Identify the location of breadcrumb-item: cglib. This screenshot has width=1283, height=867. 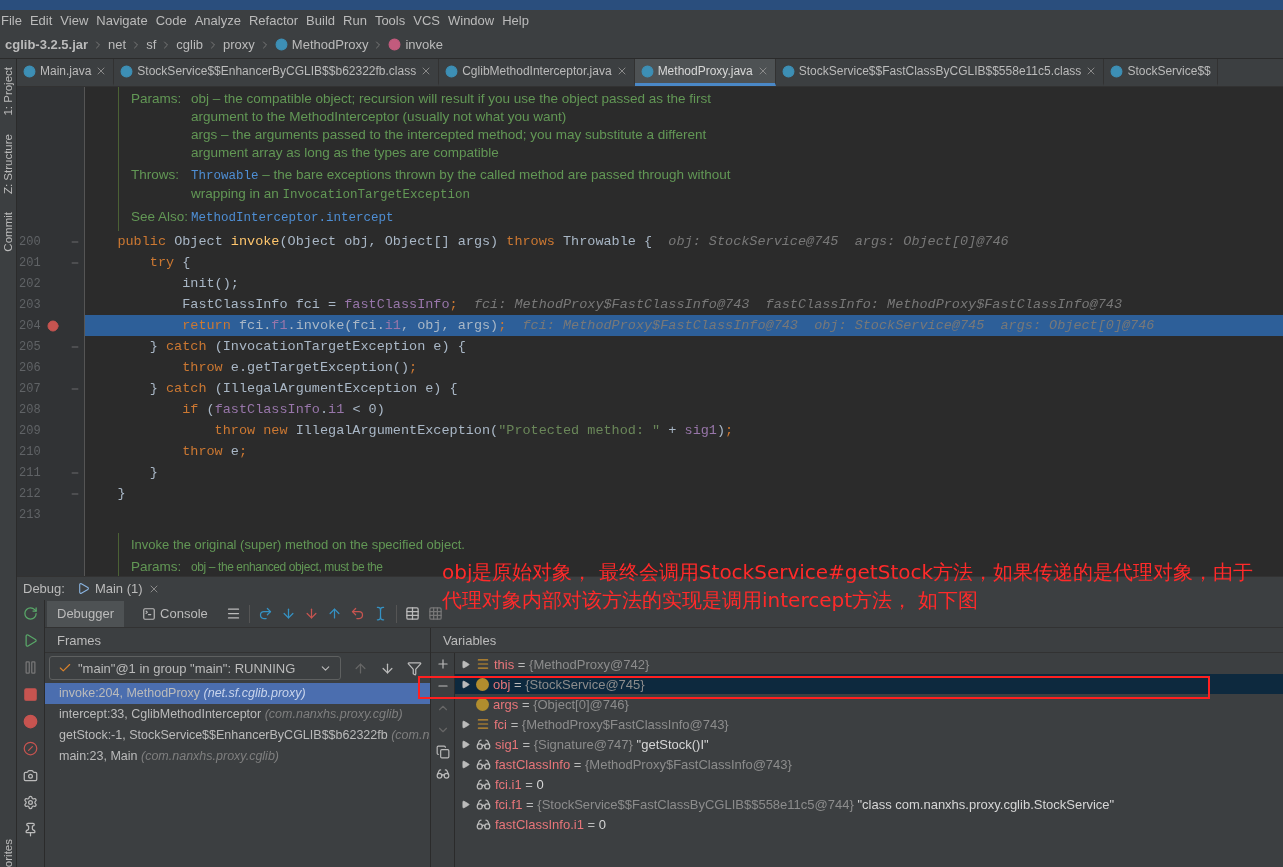
(190, 44).